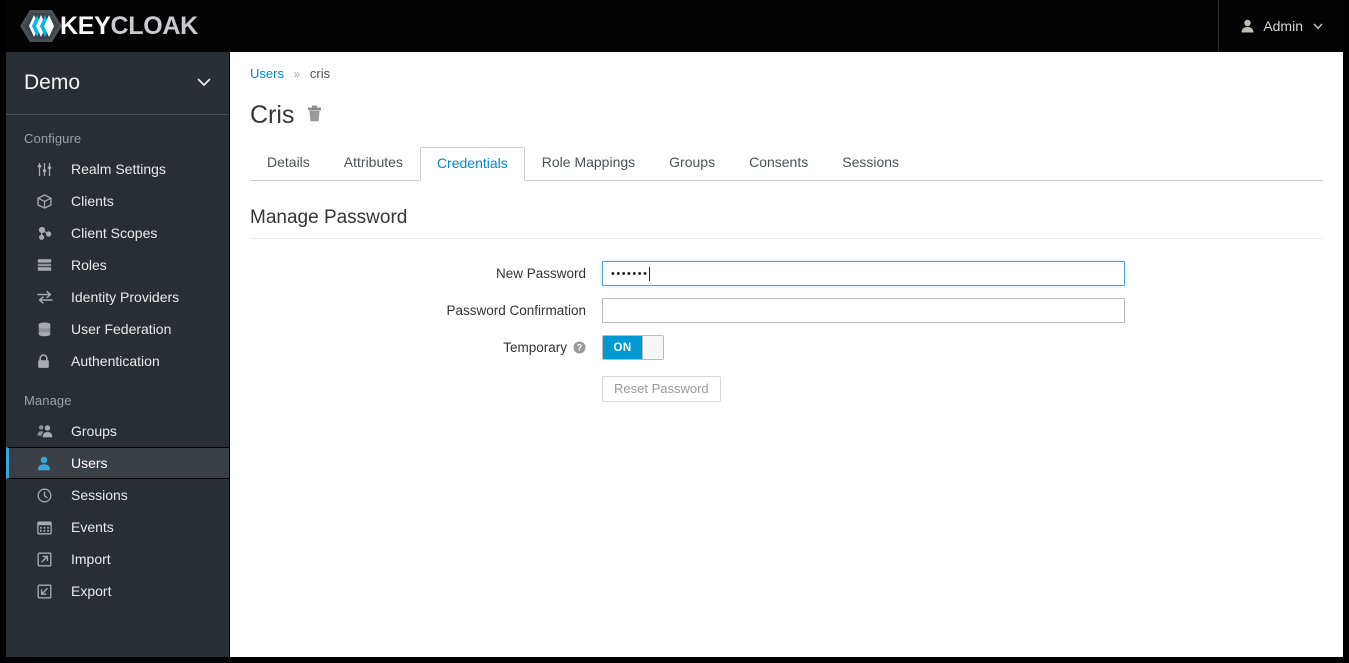  What do you see at coordinates (48, 201) in the screenshot?
I see `cube-icon` at bounding box center [48, 201].